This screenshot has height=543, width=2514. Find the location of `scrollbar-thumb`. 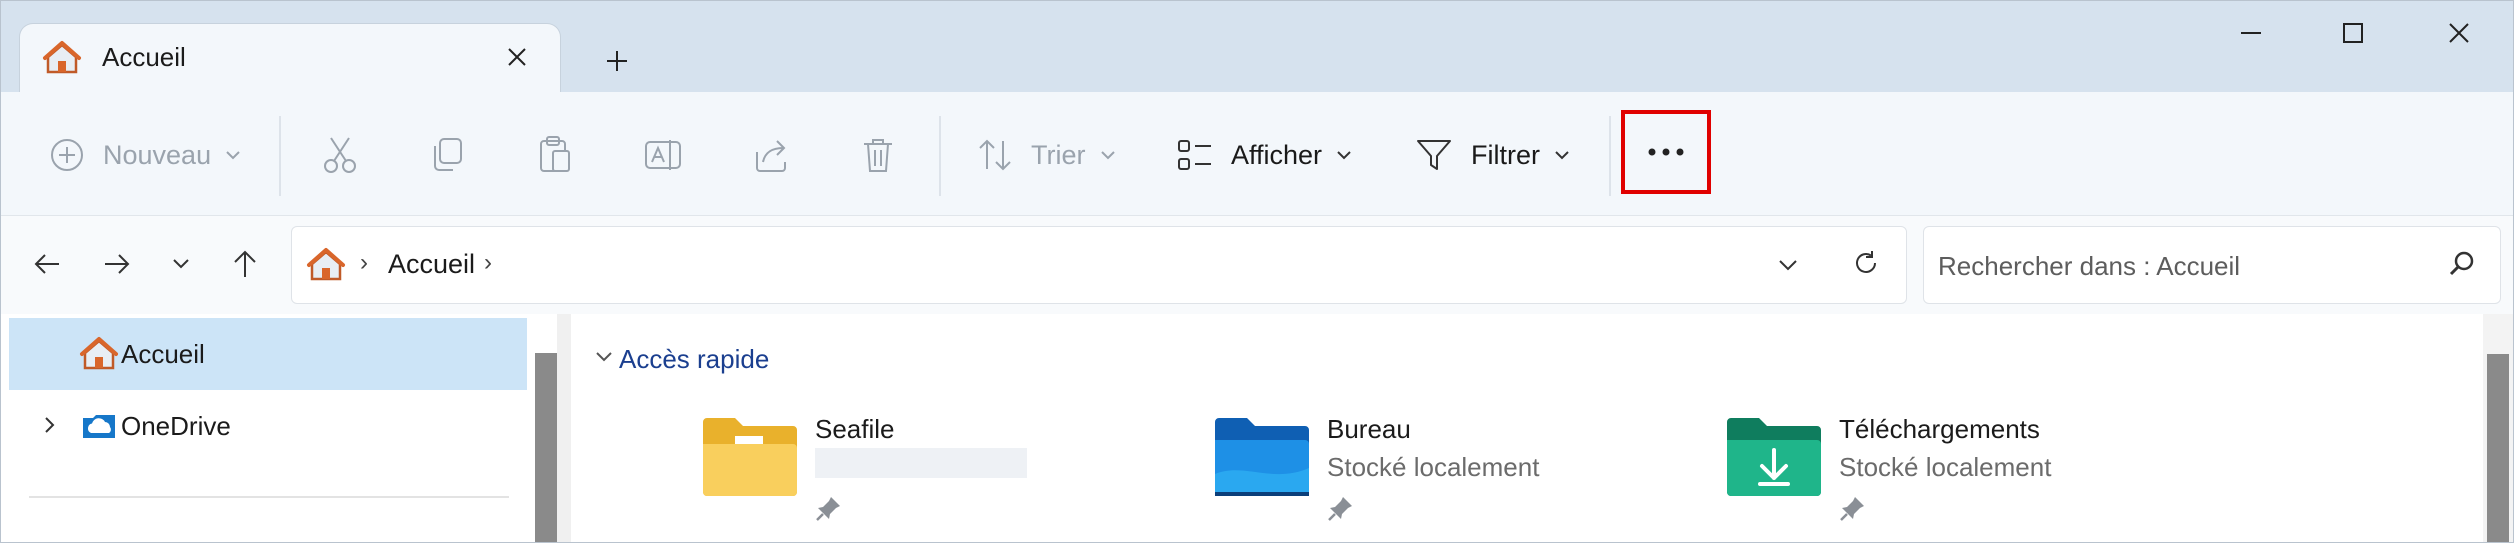

scrollbar-thumb is located at coordinates (2498, 448).